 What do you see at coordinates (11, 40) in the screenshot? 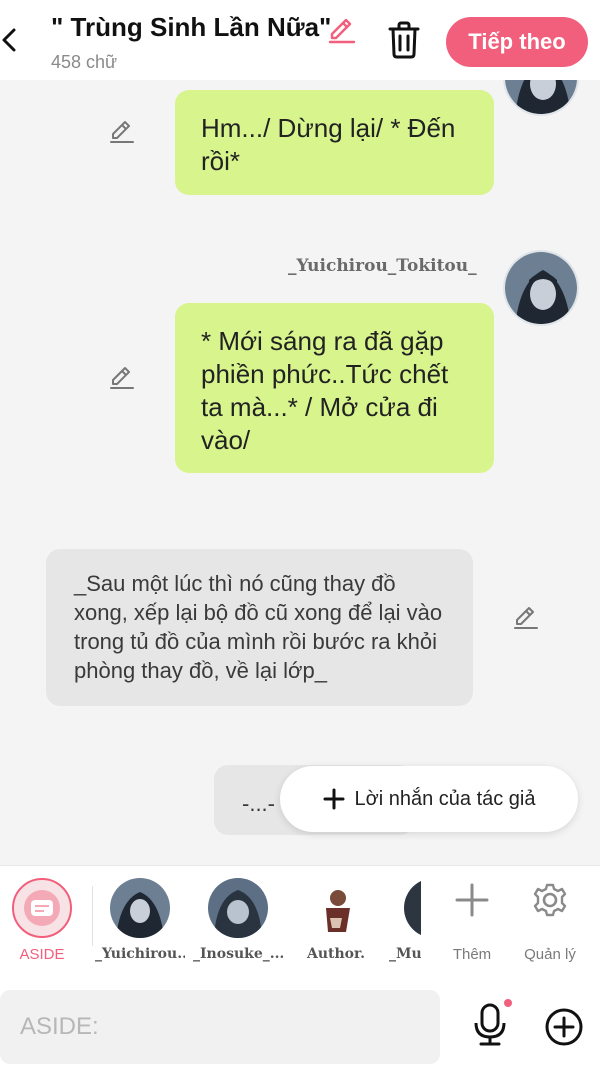
I see `back-arrow-icon` at bounding box center [11, 40].